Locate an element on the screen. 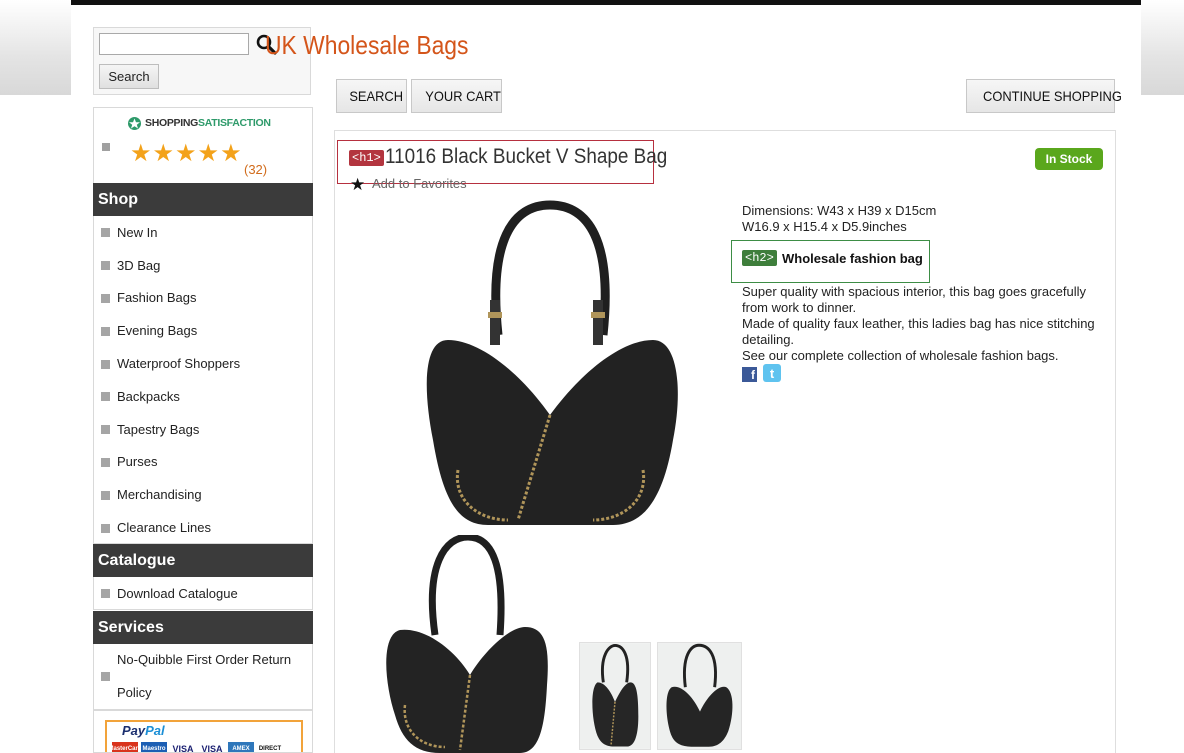  search-nav-button: SEARCH is located at coordinates (371, 96).